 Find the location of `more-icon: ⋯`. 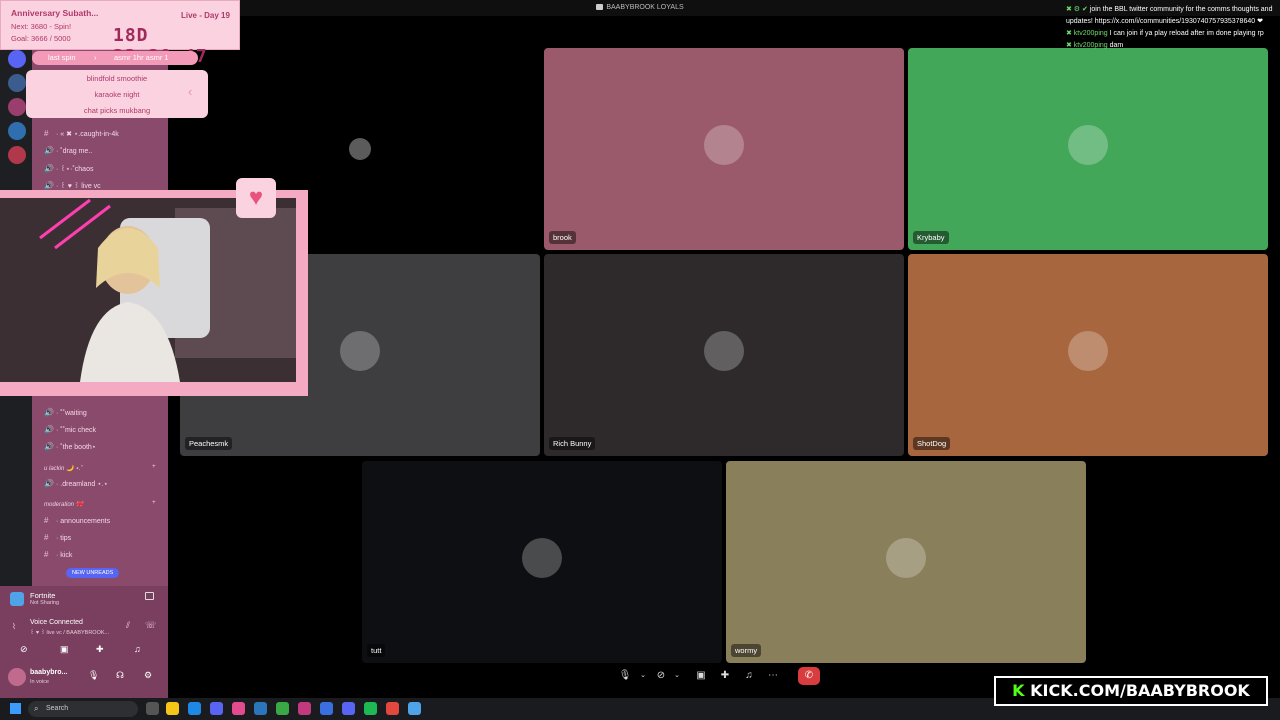

more-icon: ⋯ is located at coordinates (773, 676).